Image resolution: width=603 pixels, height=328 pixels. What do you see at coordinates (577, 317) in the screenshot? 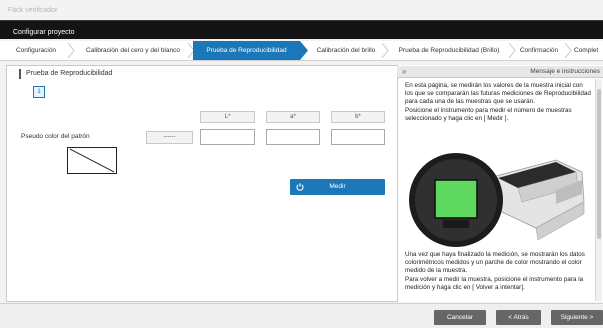
I see `next-button: Siguiente >` at bounding box center [577, 317].